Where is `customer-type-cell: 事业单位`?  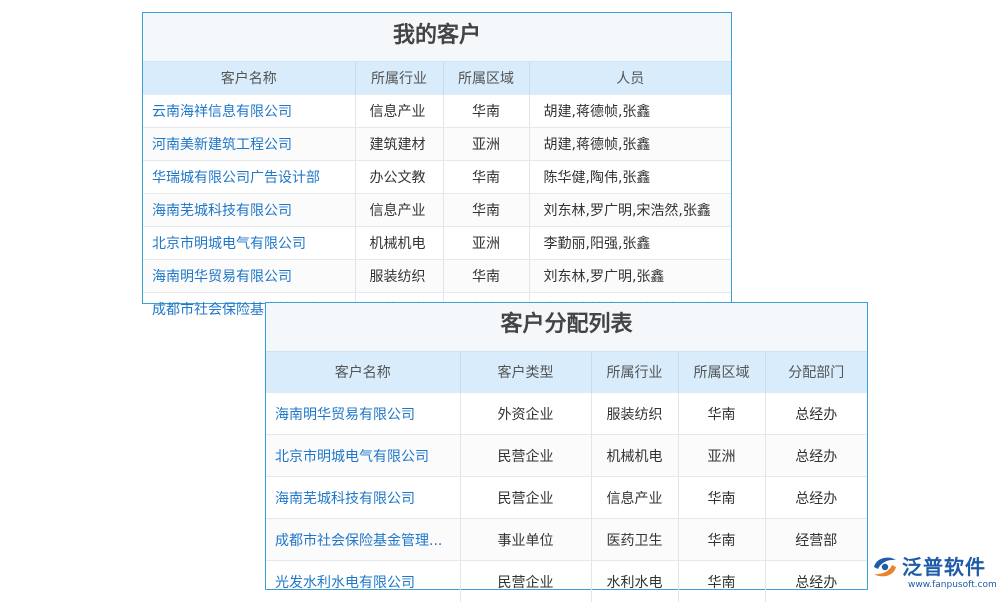 customer-type-cell: 事业单位 is located at coordinates (525, 540).